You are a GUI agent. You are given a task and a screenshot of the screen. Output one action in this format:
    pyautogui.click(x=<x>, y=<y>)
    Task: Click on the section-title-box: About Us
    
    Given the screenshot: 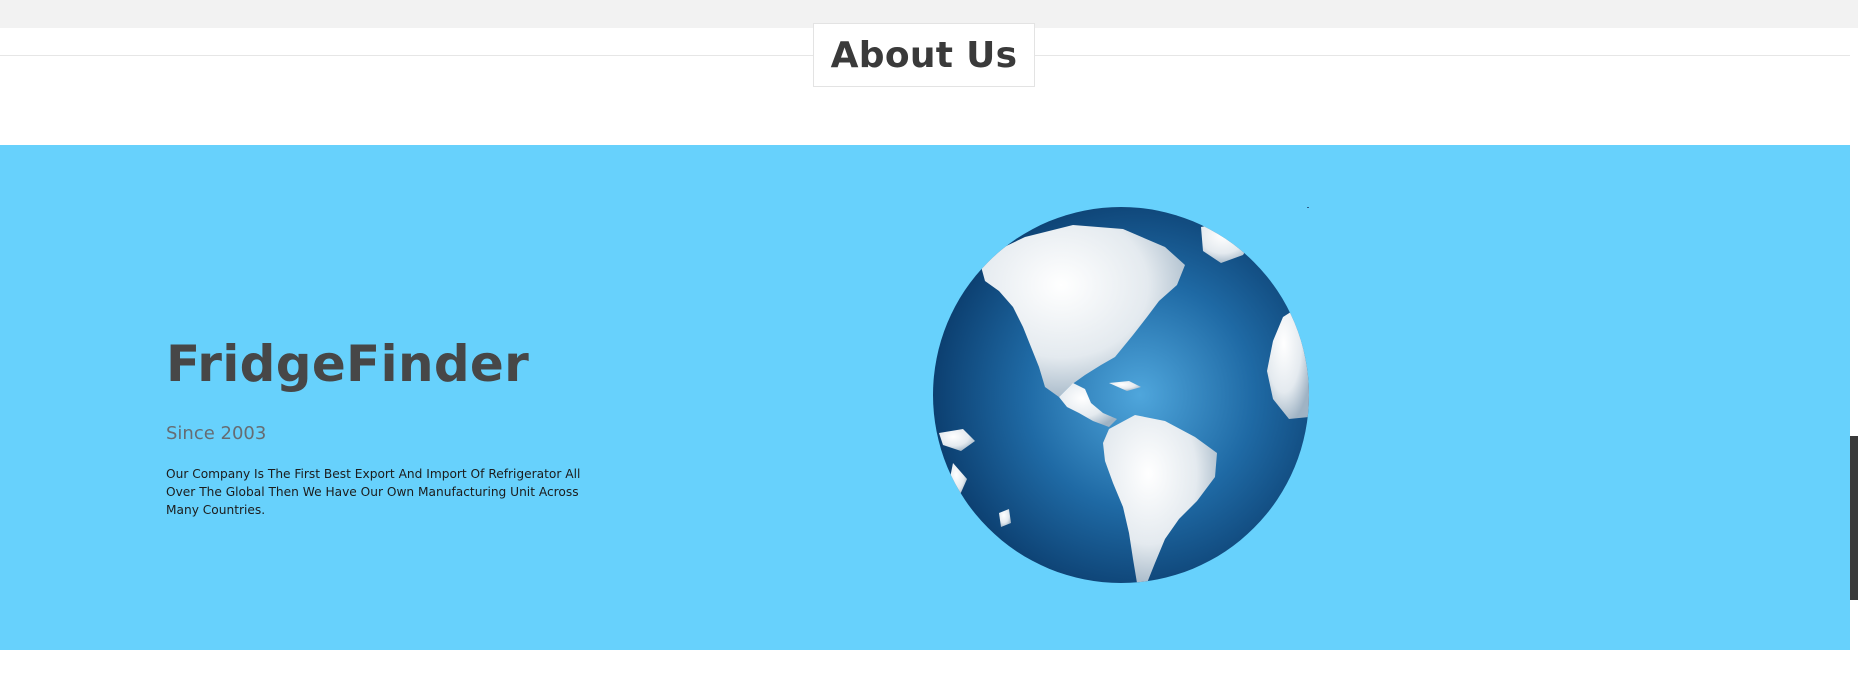 What is the action you would take?
    pyautogui.click(x=924, y=55)
    